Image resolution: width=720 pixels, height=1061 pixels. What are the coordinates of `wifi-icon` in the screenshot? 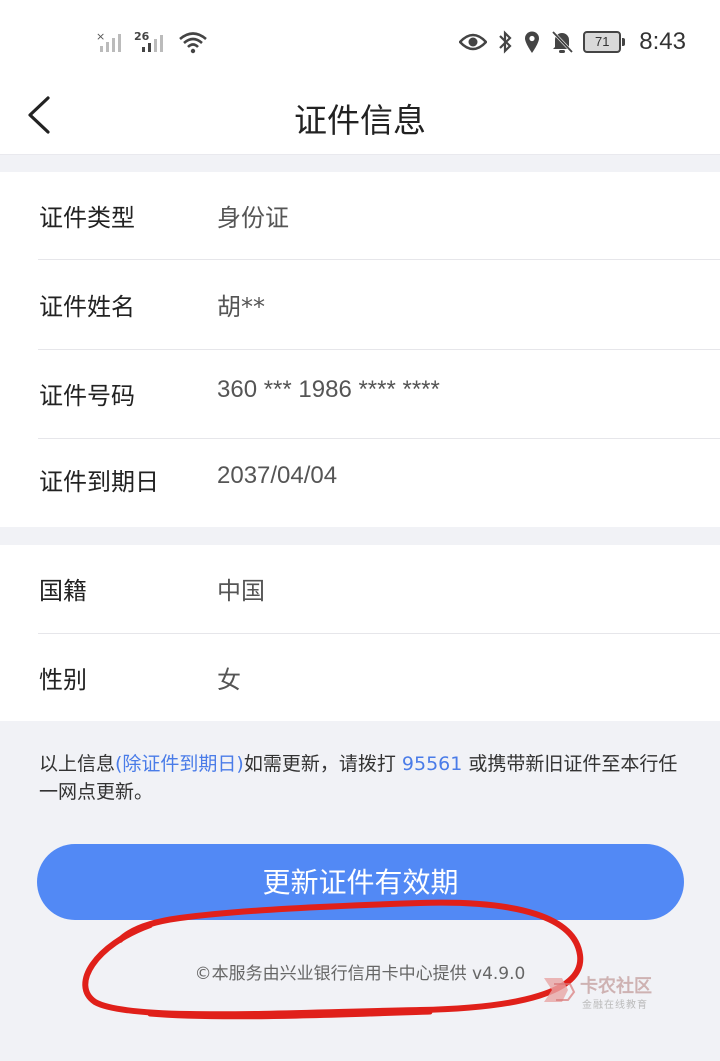 It's located at (193, 43).